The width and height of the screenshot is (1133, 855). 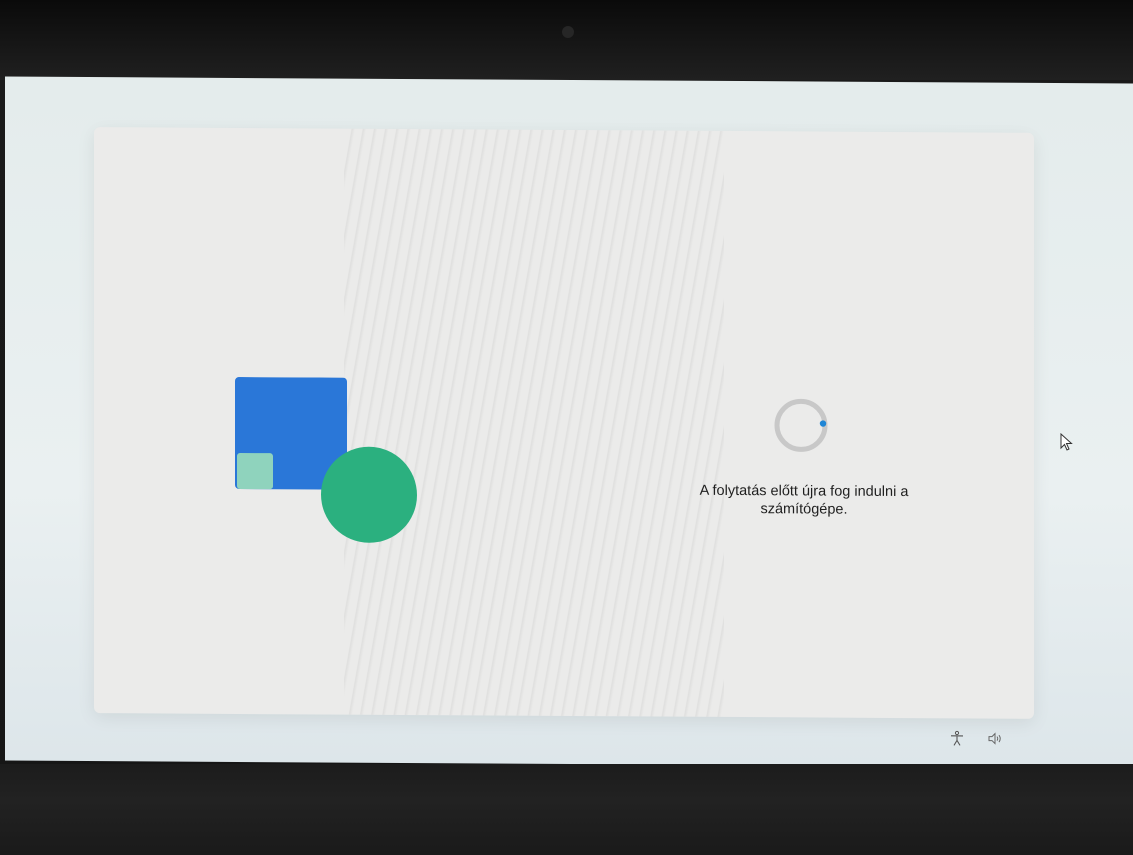 I want to click on accessibility-icon, so click(x=957, y=738).